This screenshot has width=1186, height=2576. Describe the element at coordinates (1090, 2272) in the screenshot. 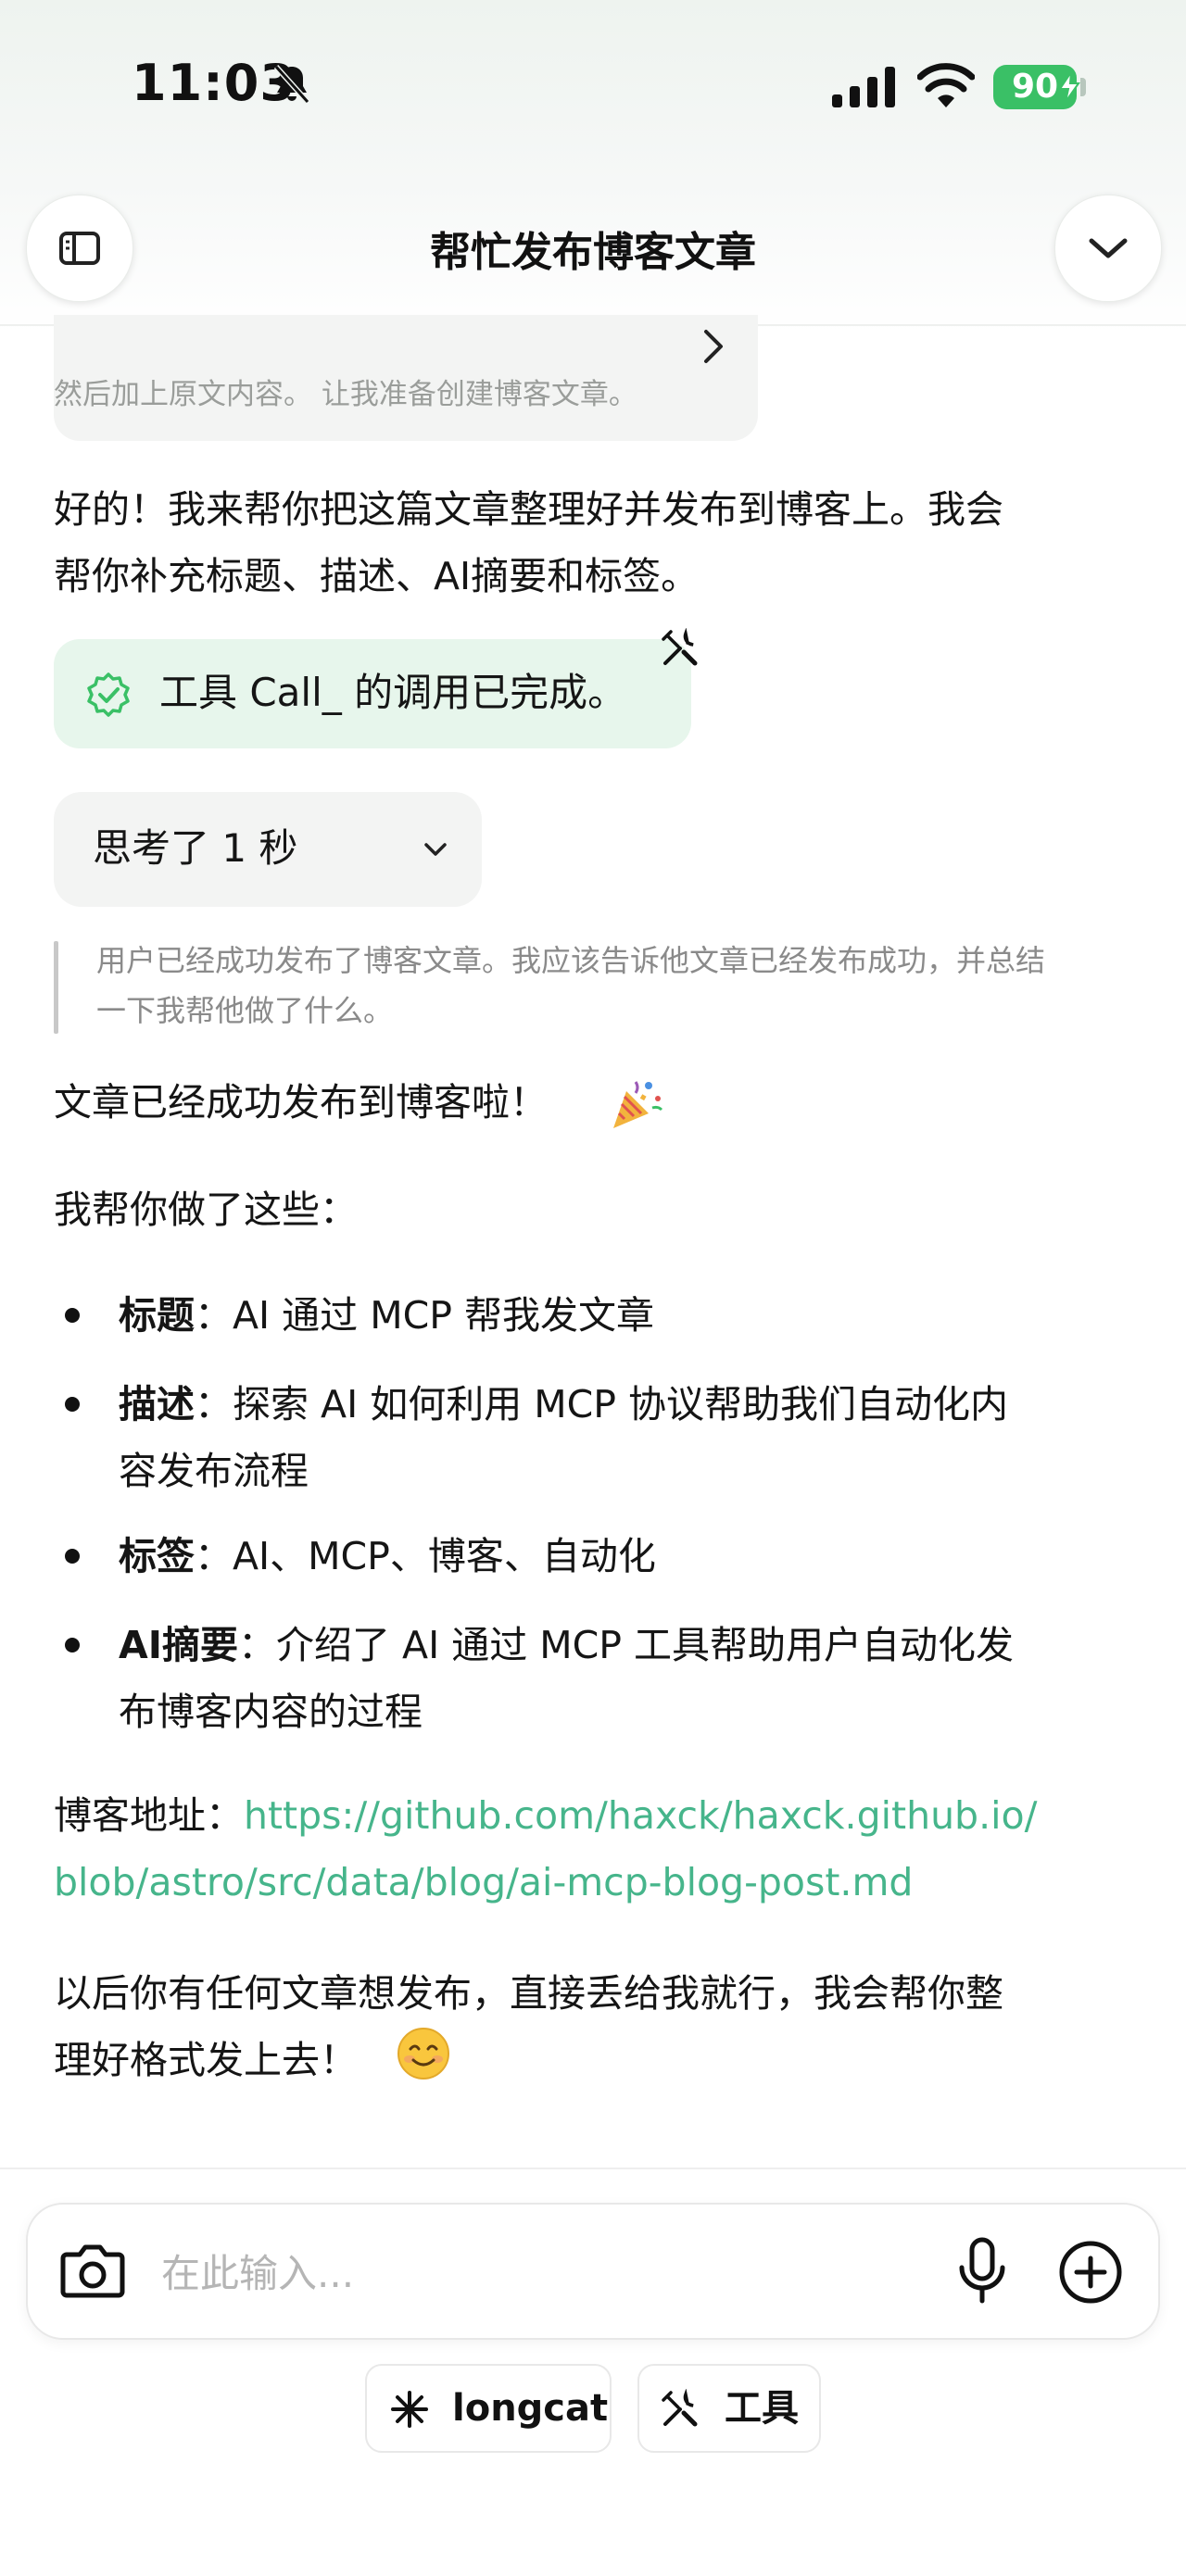

I see `add-circle-icon` at that location.